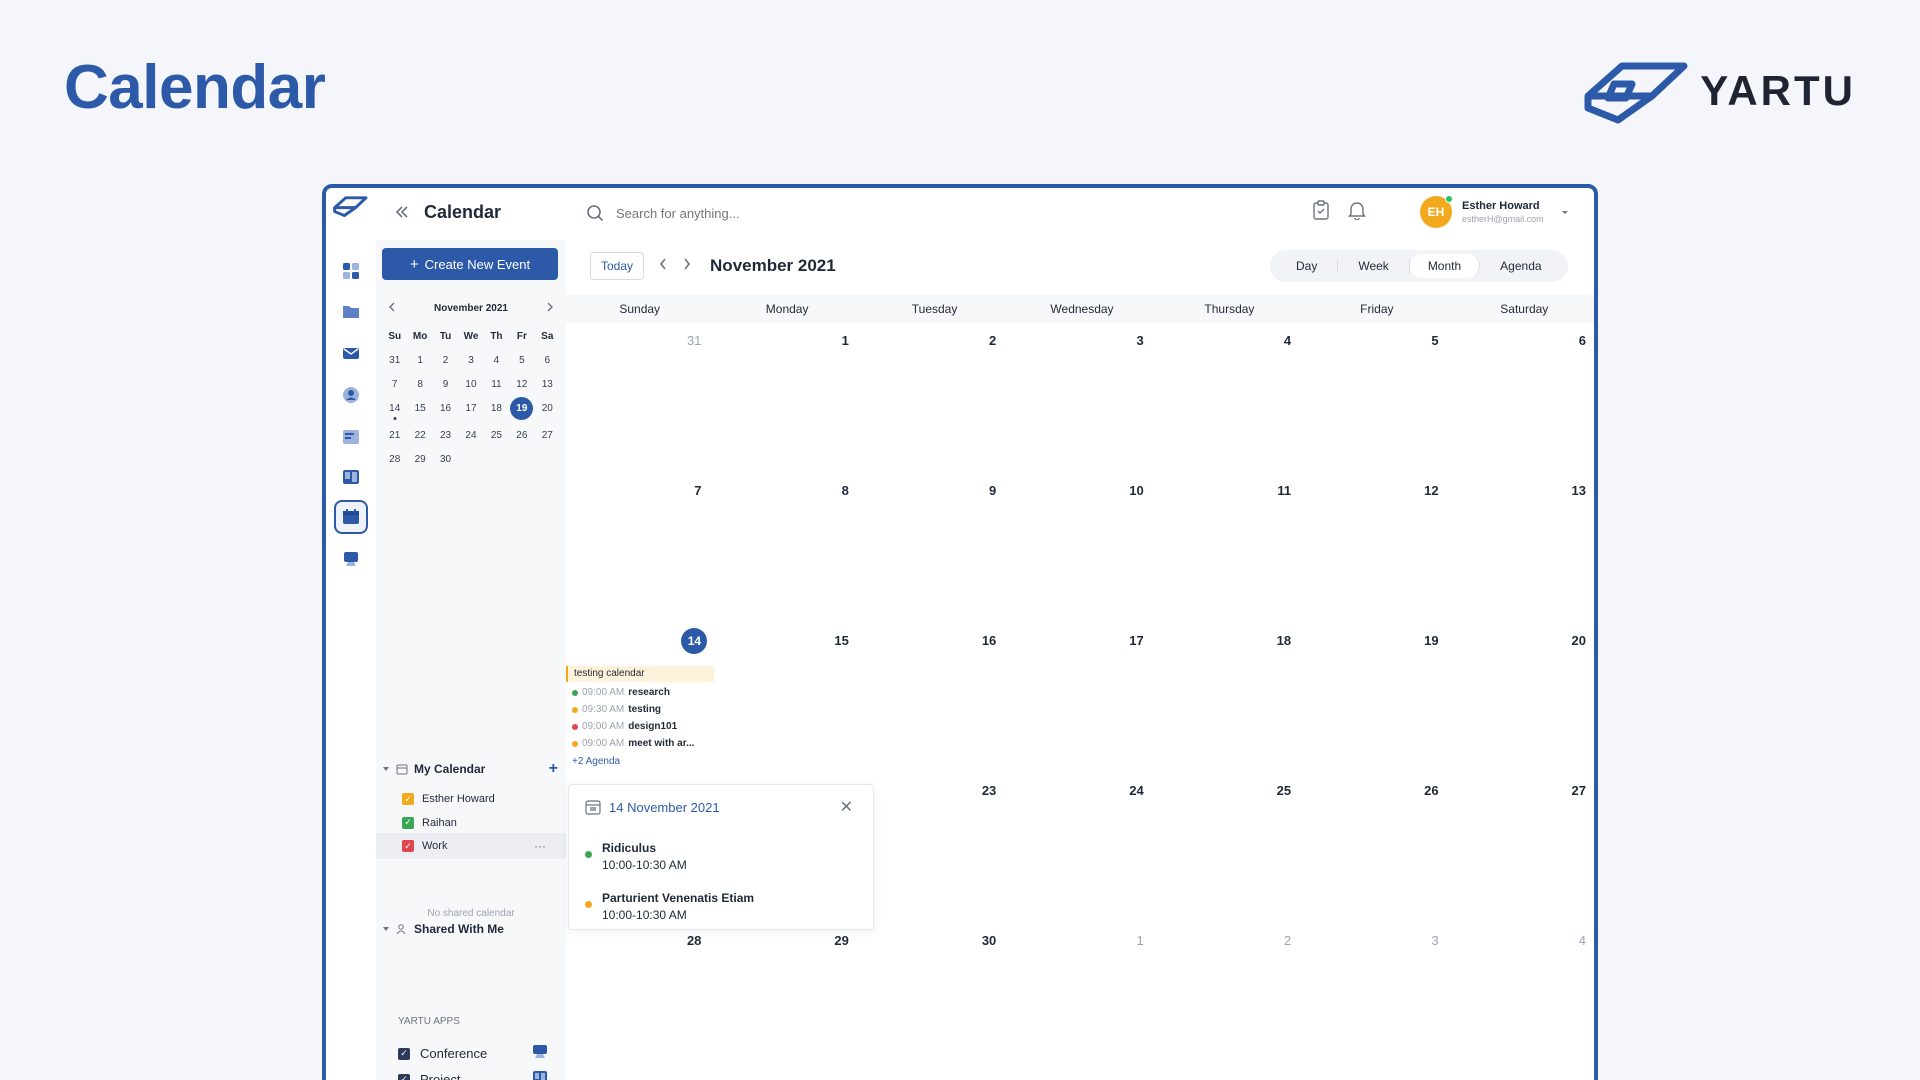  Describe the element at coordinates (394, 384) in the screenshot. I see `mini-day: 7` at that location.